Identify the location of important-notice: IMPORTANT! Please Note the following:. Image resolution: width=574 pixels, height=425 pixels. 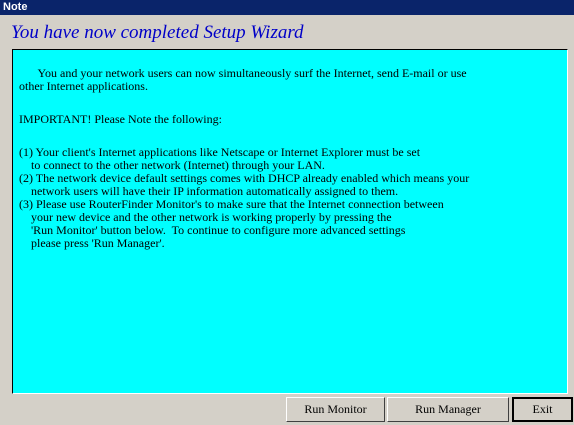
(120, 119).